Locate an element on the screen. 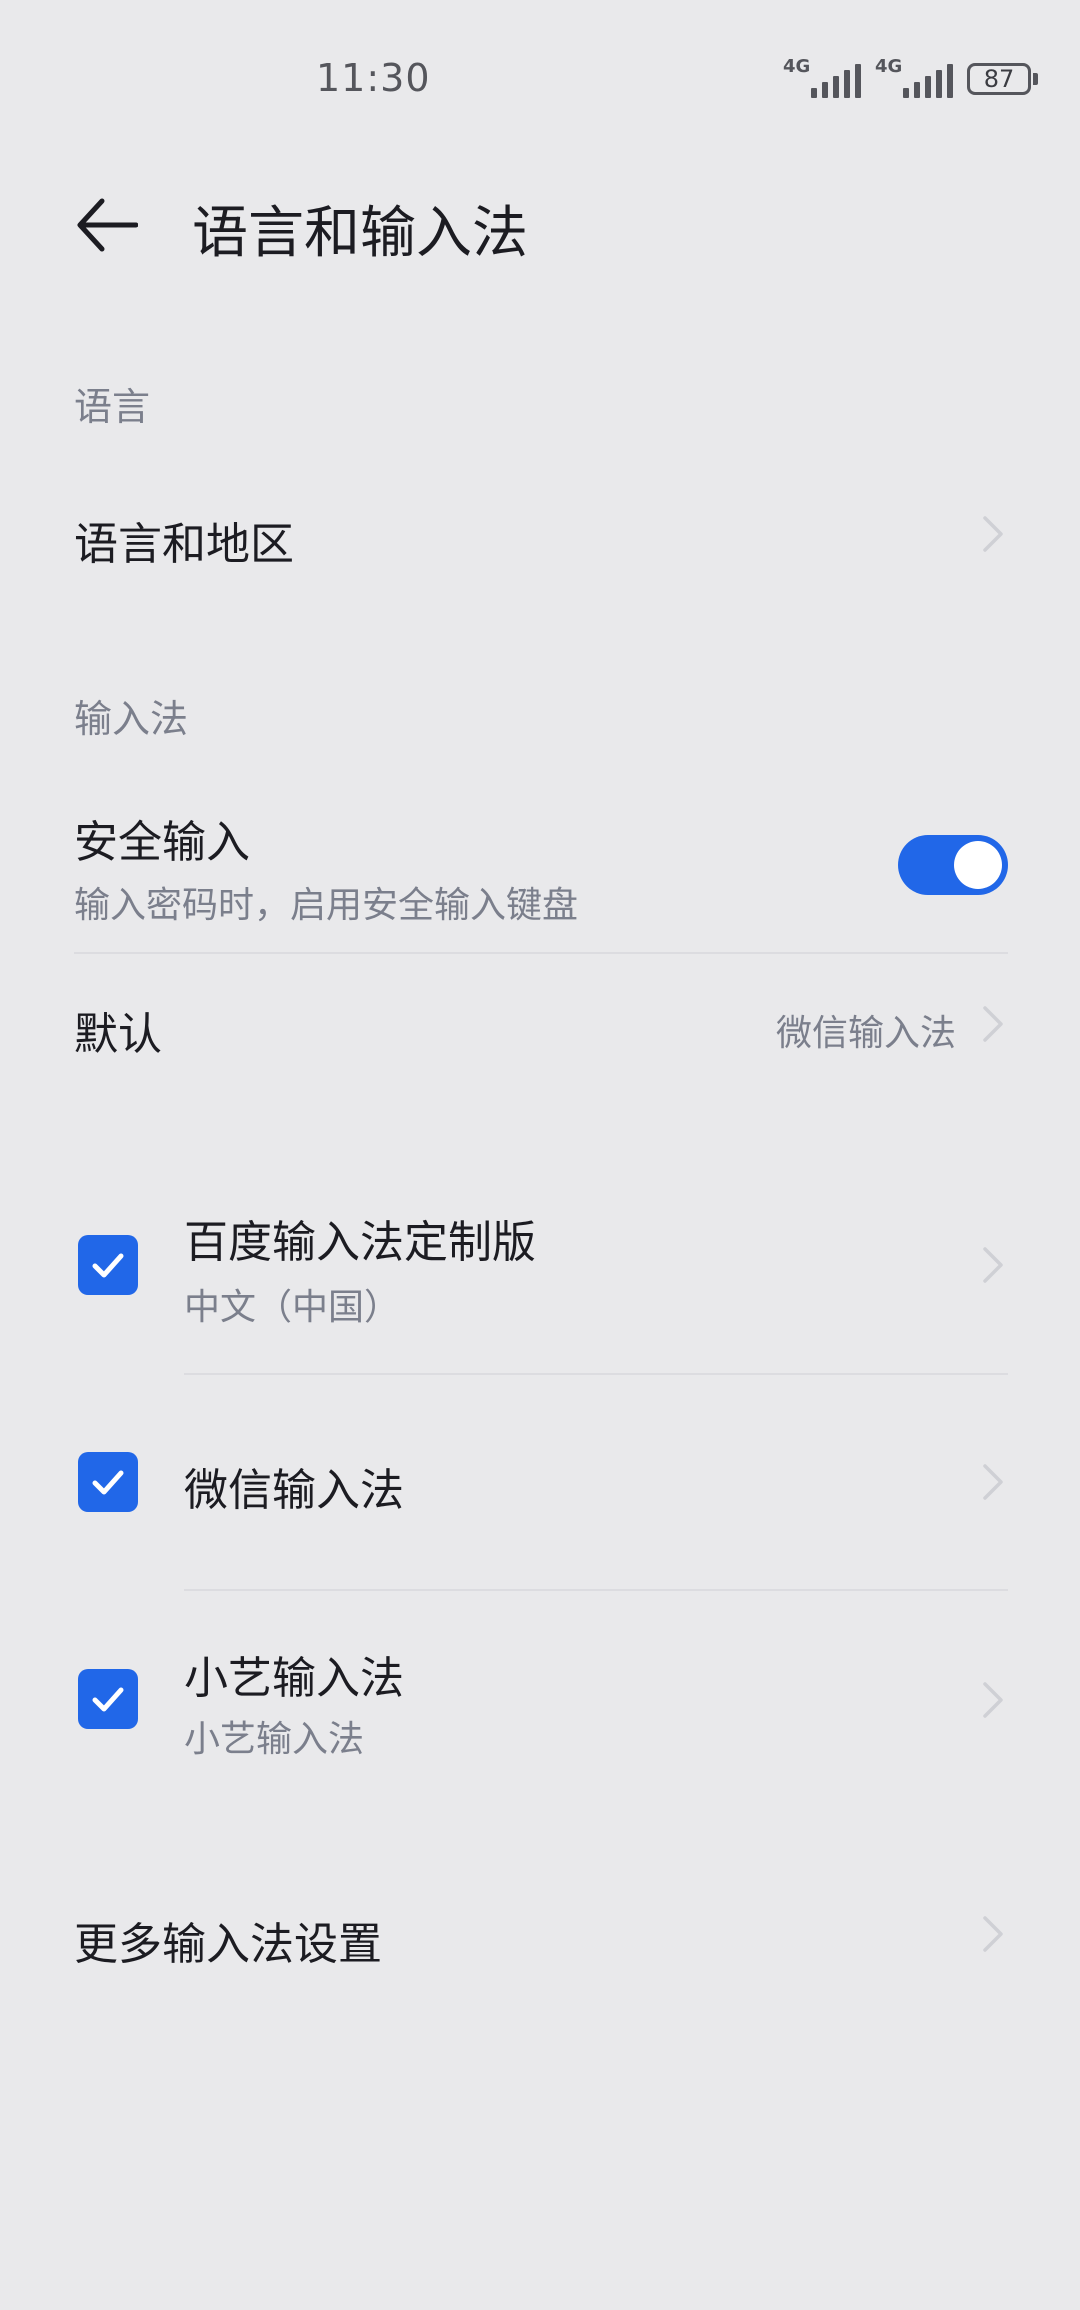 Image resolution: width=1080 pixels, height=2310 pixels. keyboard-subtitle: 小艺输入法 is located at coordinates (274, 1739).